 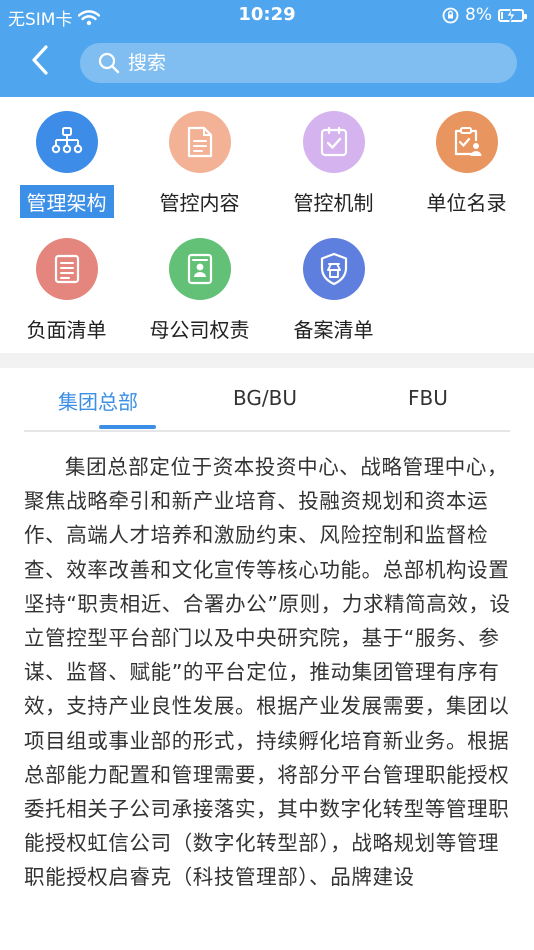 I want to click on org-chart-icon, so click(x=66, y=142).